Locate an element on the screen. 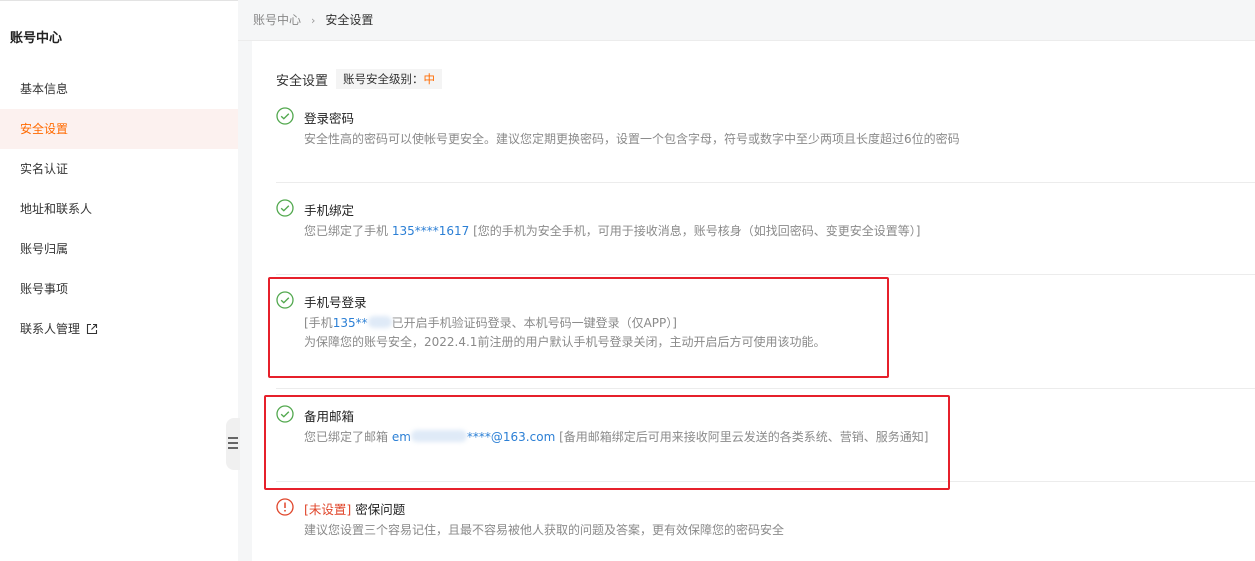  breadcrumb-root: 账号中心 is located at coordinates (277, 20).